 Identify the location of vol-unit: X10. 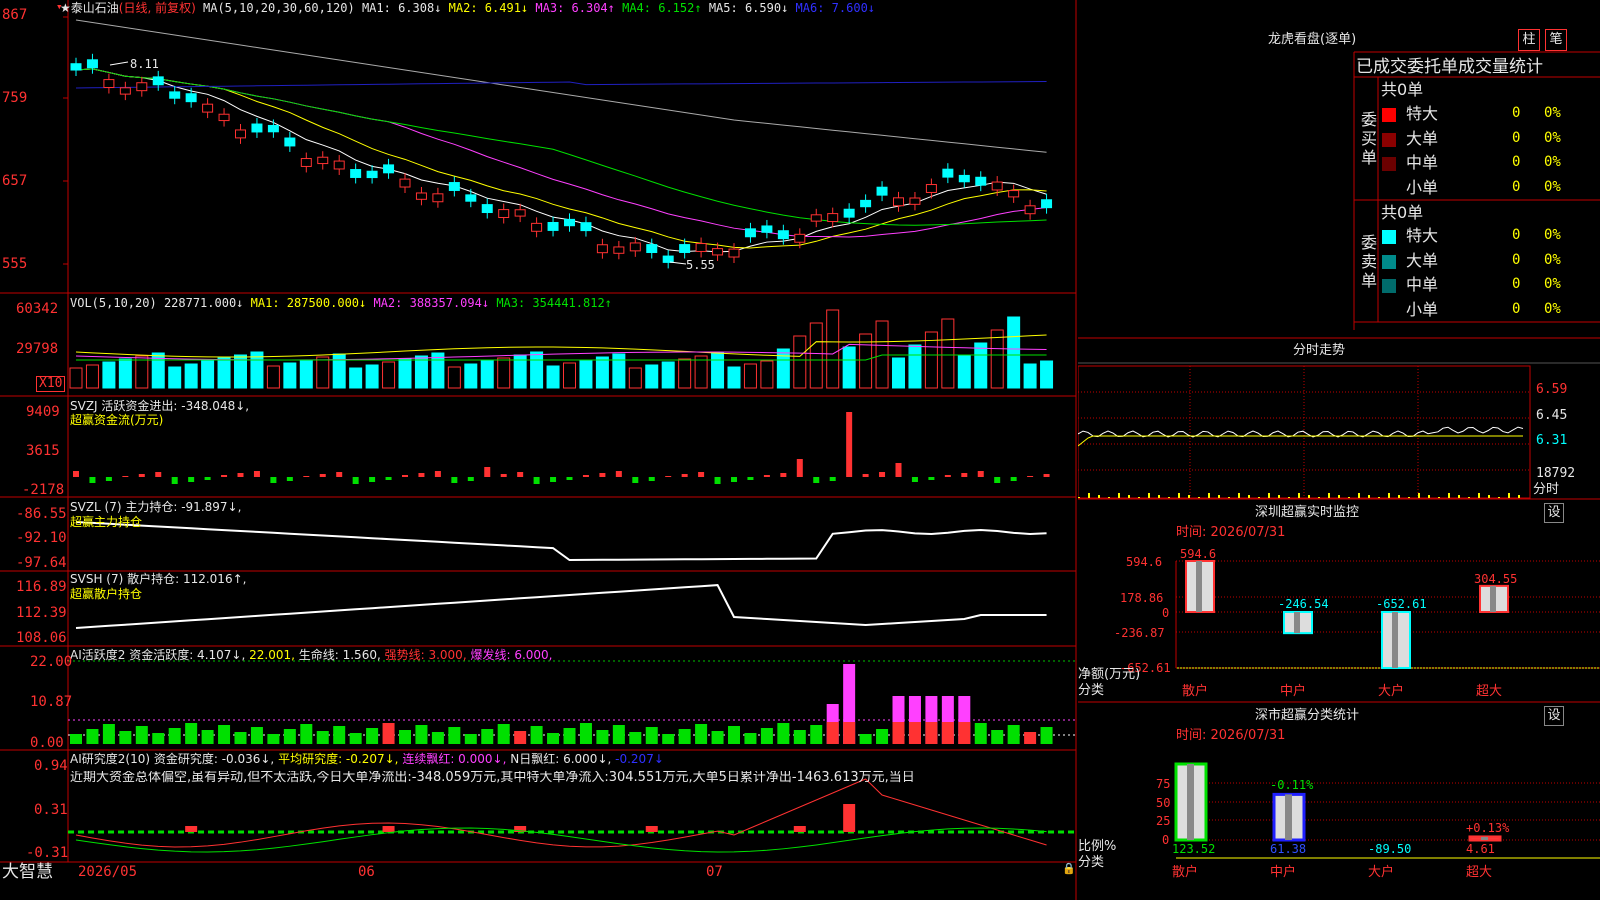
(51, 384).